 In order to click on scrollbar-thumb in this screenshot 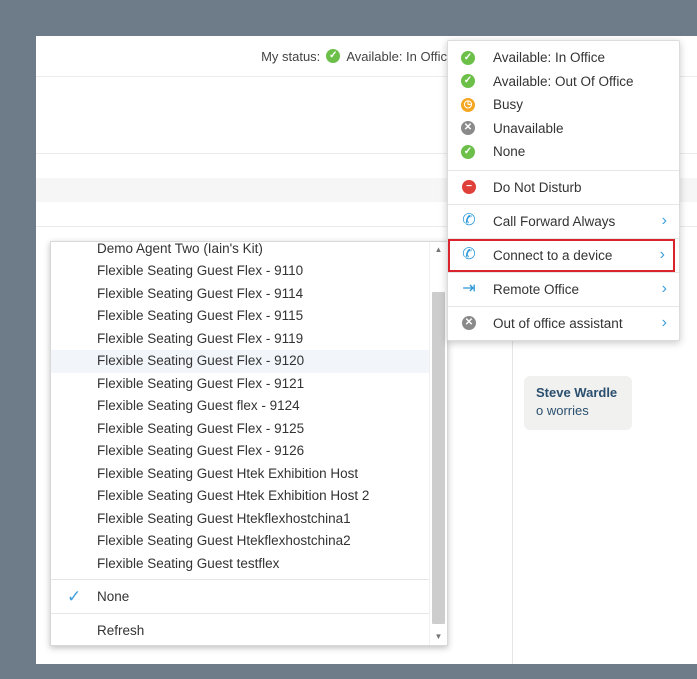, I will do `click(438, 458)`.